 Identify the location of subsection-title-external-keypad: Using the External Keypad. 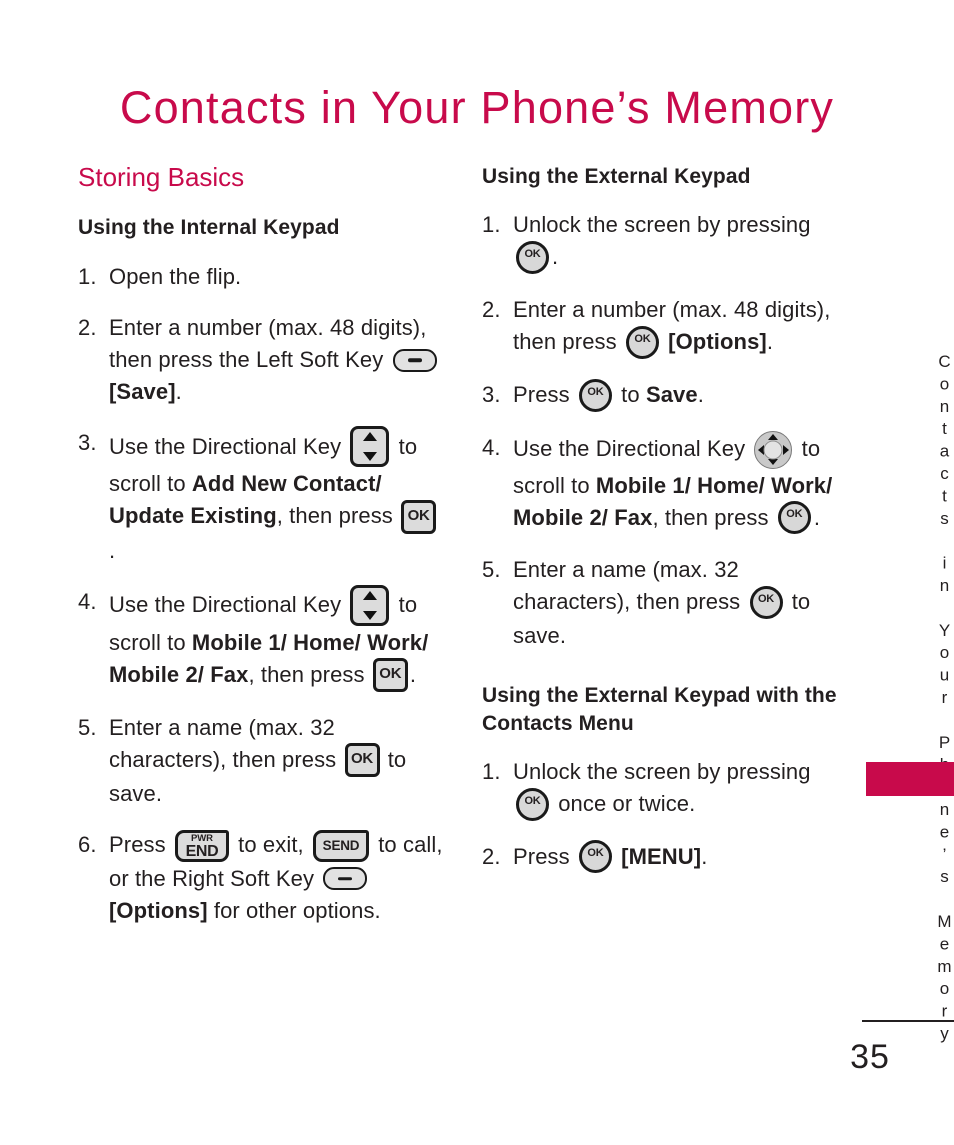
(616, 176).